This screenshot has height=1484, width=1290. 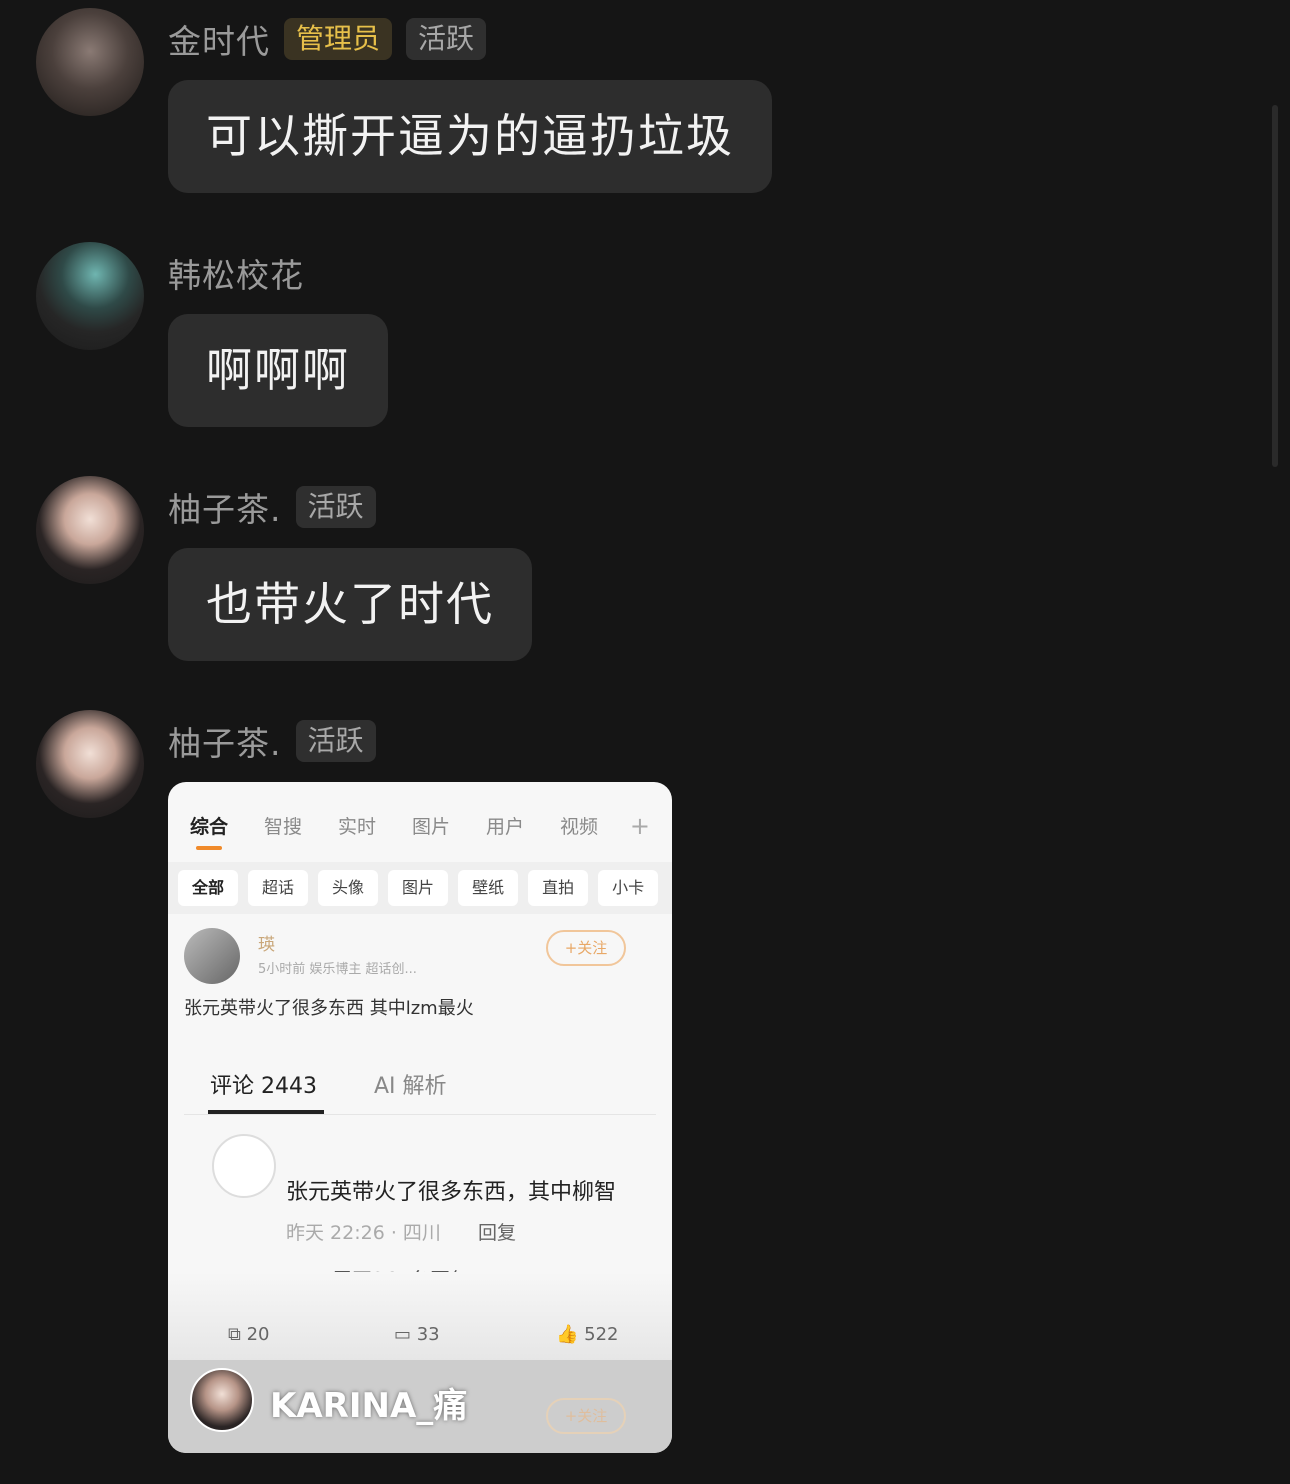 What do you see at coordinates (639, 826) in the screenshot?
I see `plus-icon: +` at bounding box center [639, 826].